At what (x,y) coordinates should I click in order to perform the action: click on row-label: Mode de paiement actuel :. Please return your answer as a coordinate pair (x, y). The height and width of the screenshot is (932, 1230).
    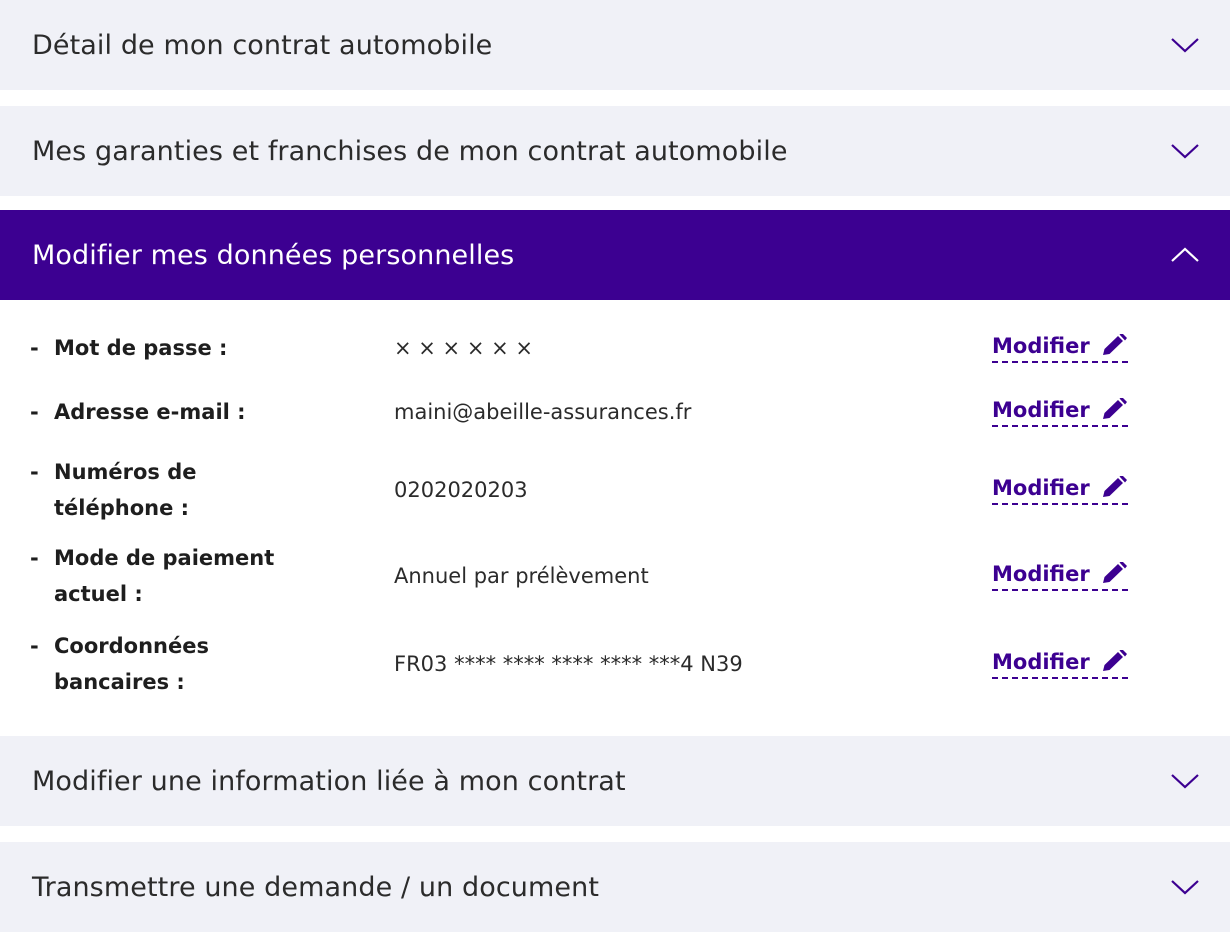
    Looking at the image, I should click on (164, 576).